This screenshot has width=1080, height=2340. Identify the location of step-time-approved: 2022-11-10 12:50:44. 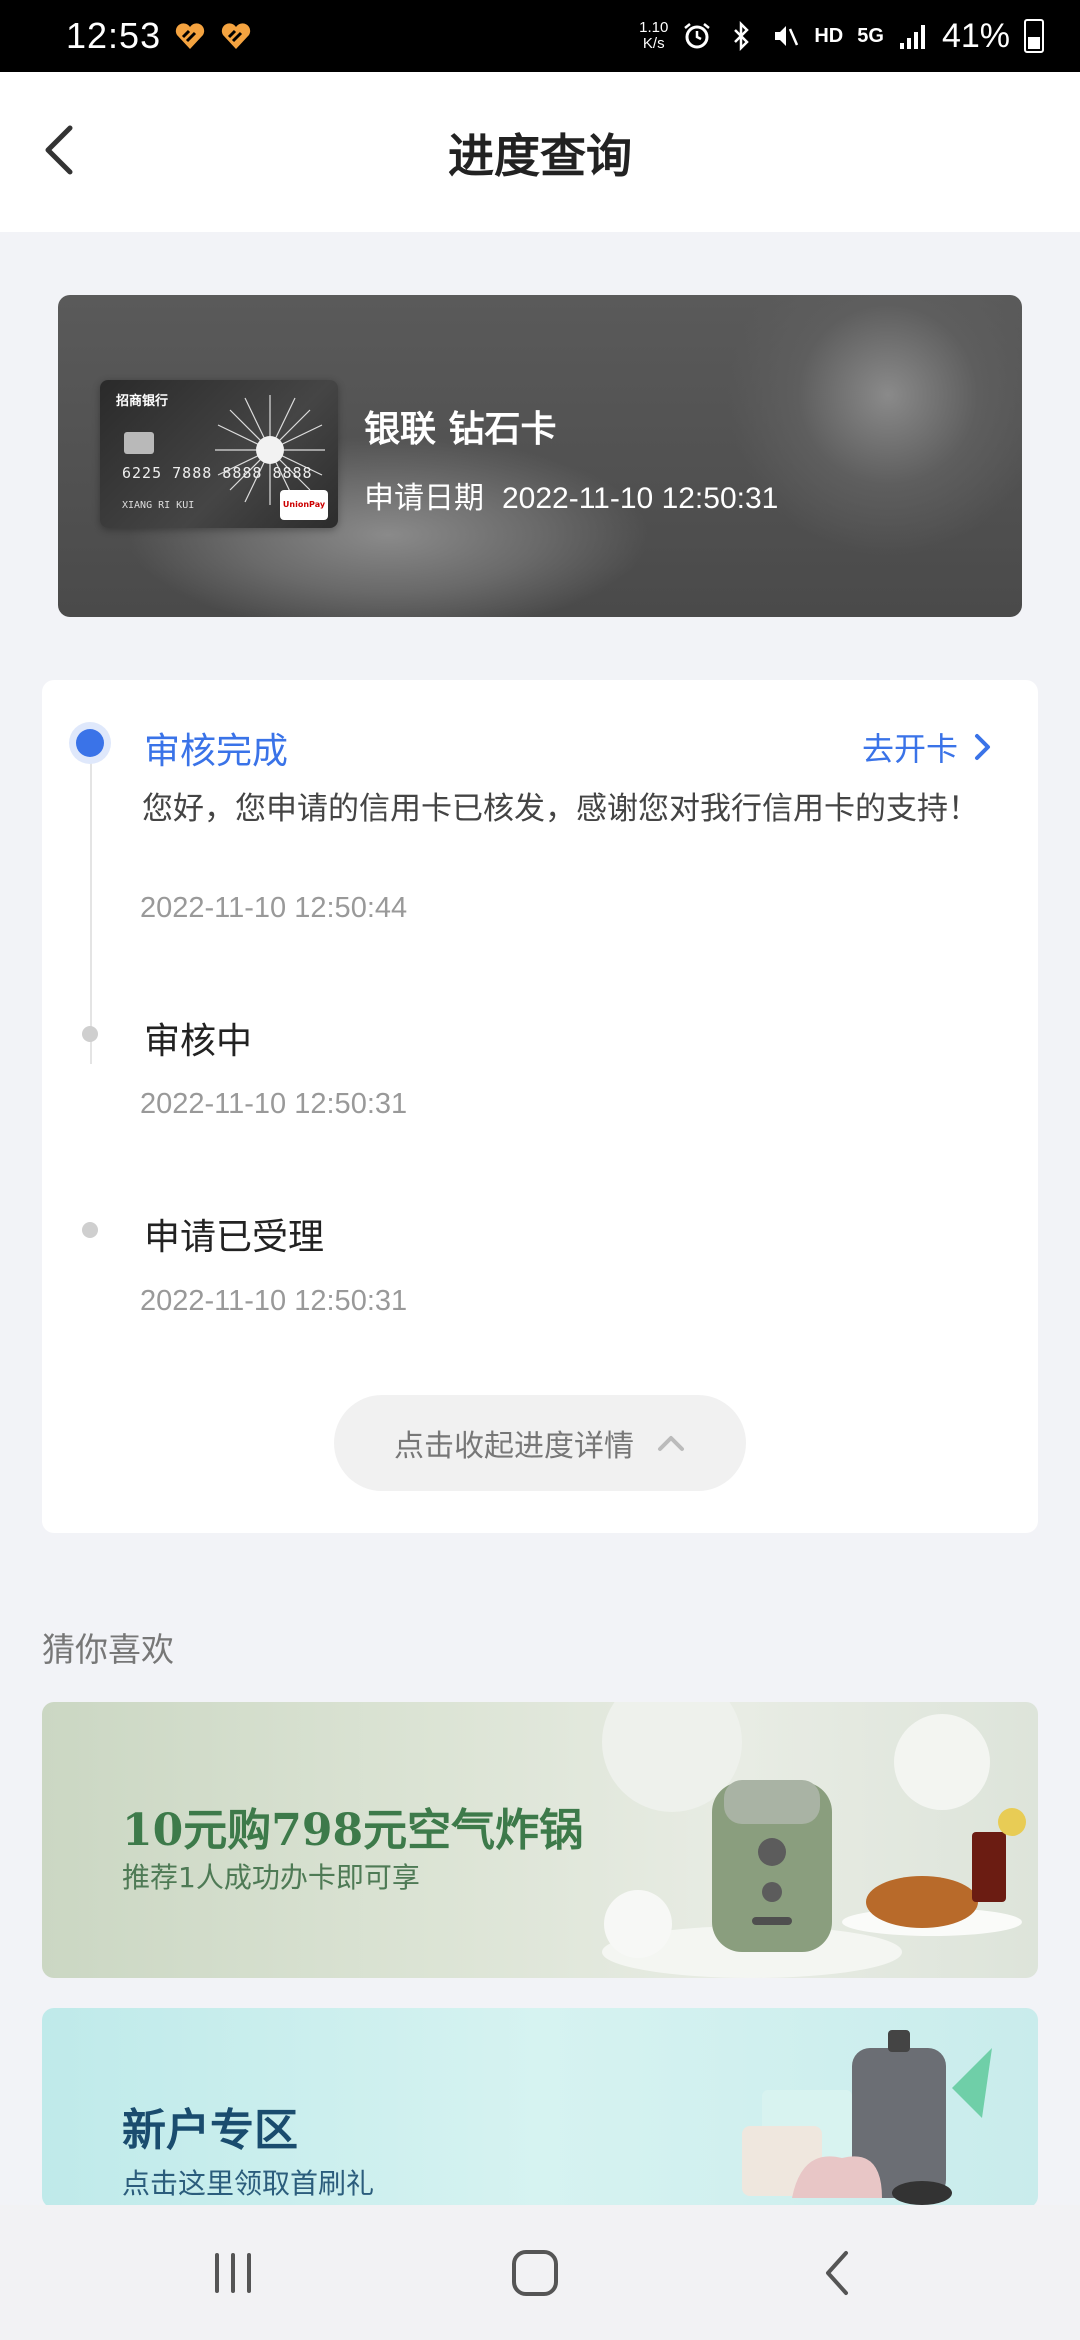
(274, 908).